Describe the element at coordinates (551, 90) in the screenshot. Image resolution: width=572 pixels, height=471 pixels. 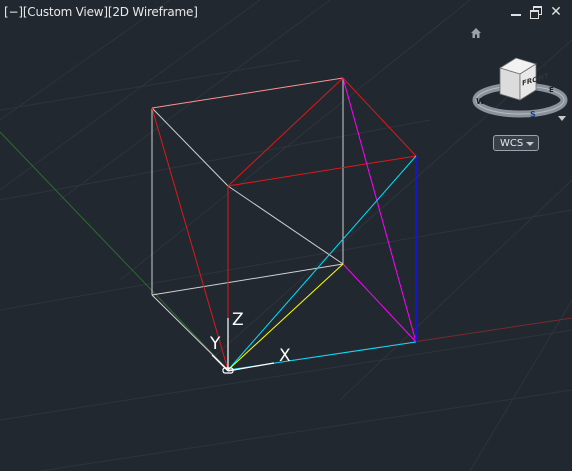
I see `compass-e: E` at that location.